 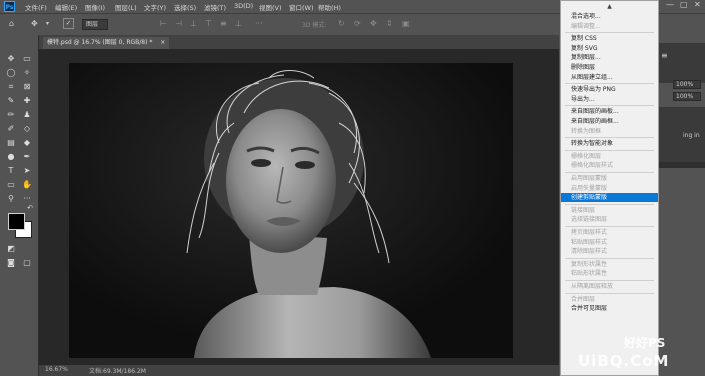 What do you see at coordinates (314, 25) in the screenshot?
I see `3d-mode-label: 3D 模式:` at bounding box center [314, 25].